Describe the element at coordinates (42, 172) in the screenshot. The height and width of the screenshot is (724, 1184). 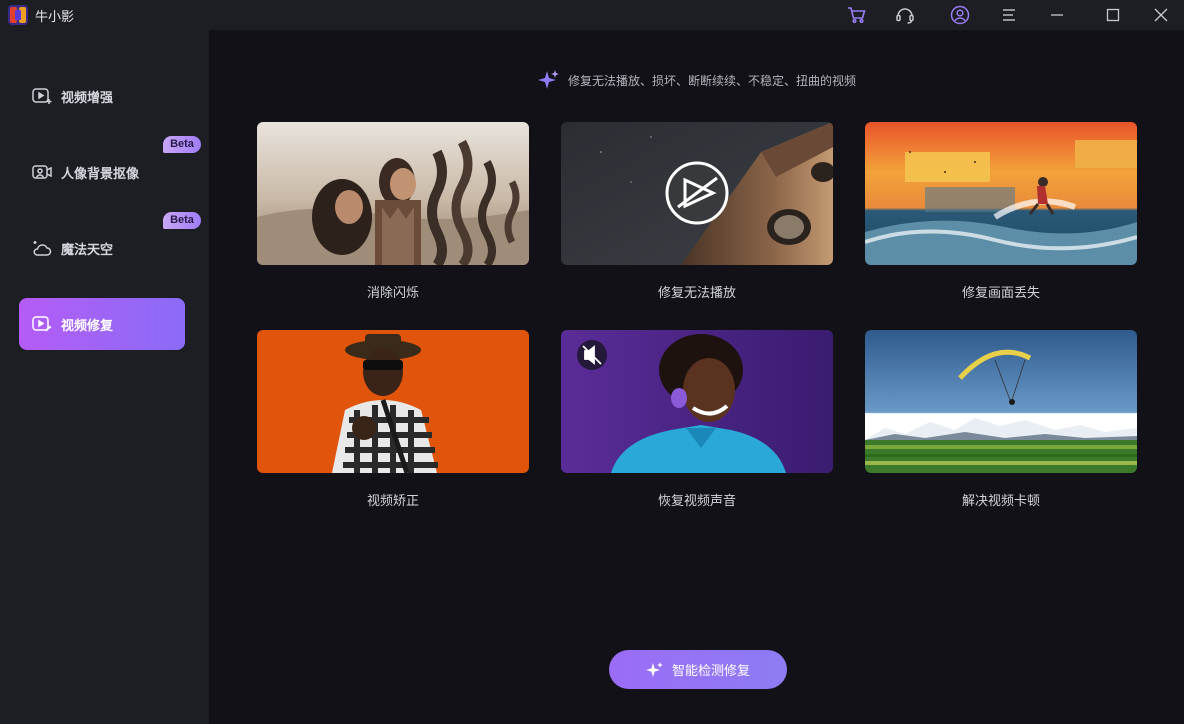
I see `portrait-icon` at that location.